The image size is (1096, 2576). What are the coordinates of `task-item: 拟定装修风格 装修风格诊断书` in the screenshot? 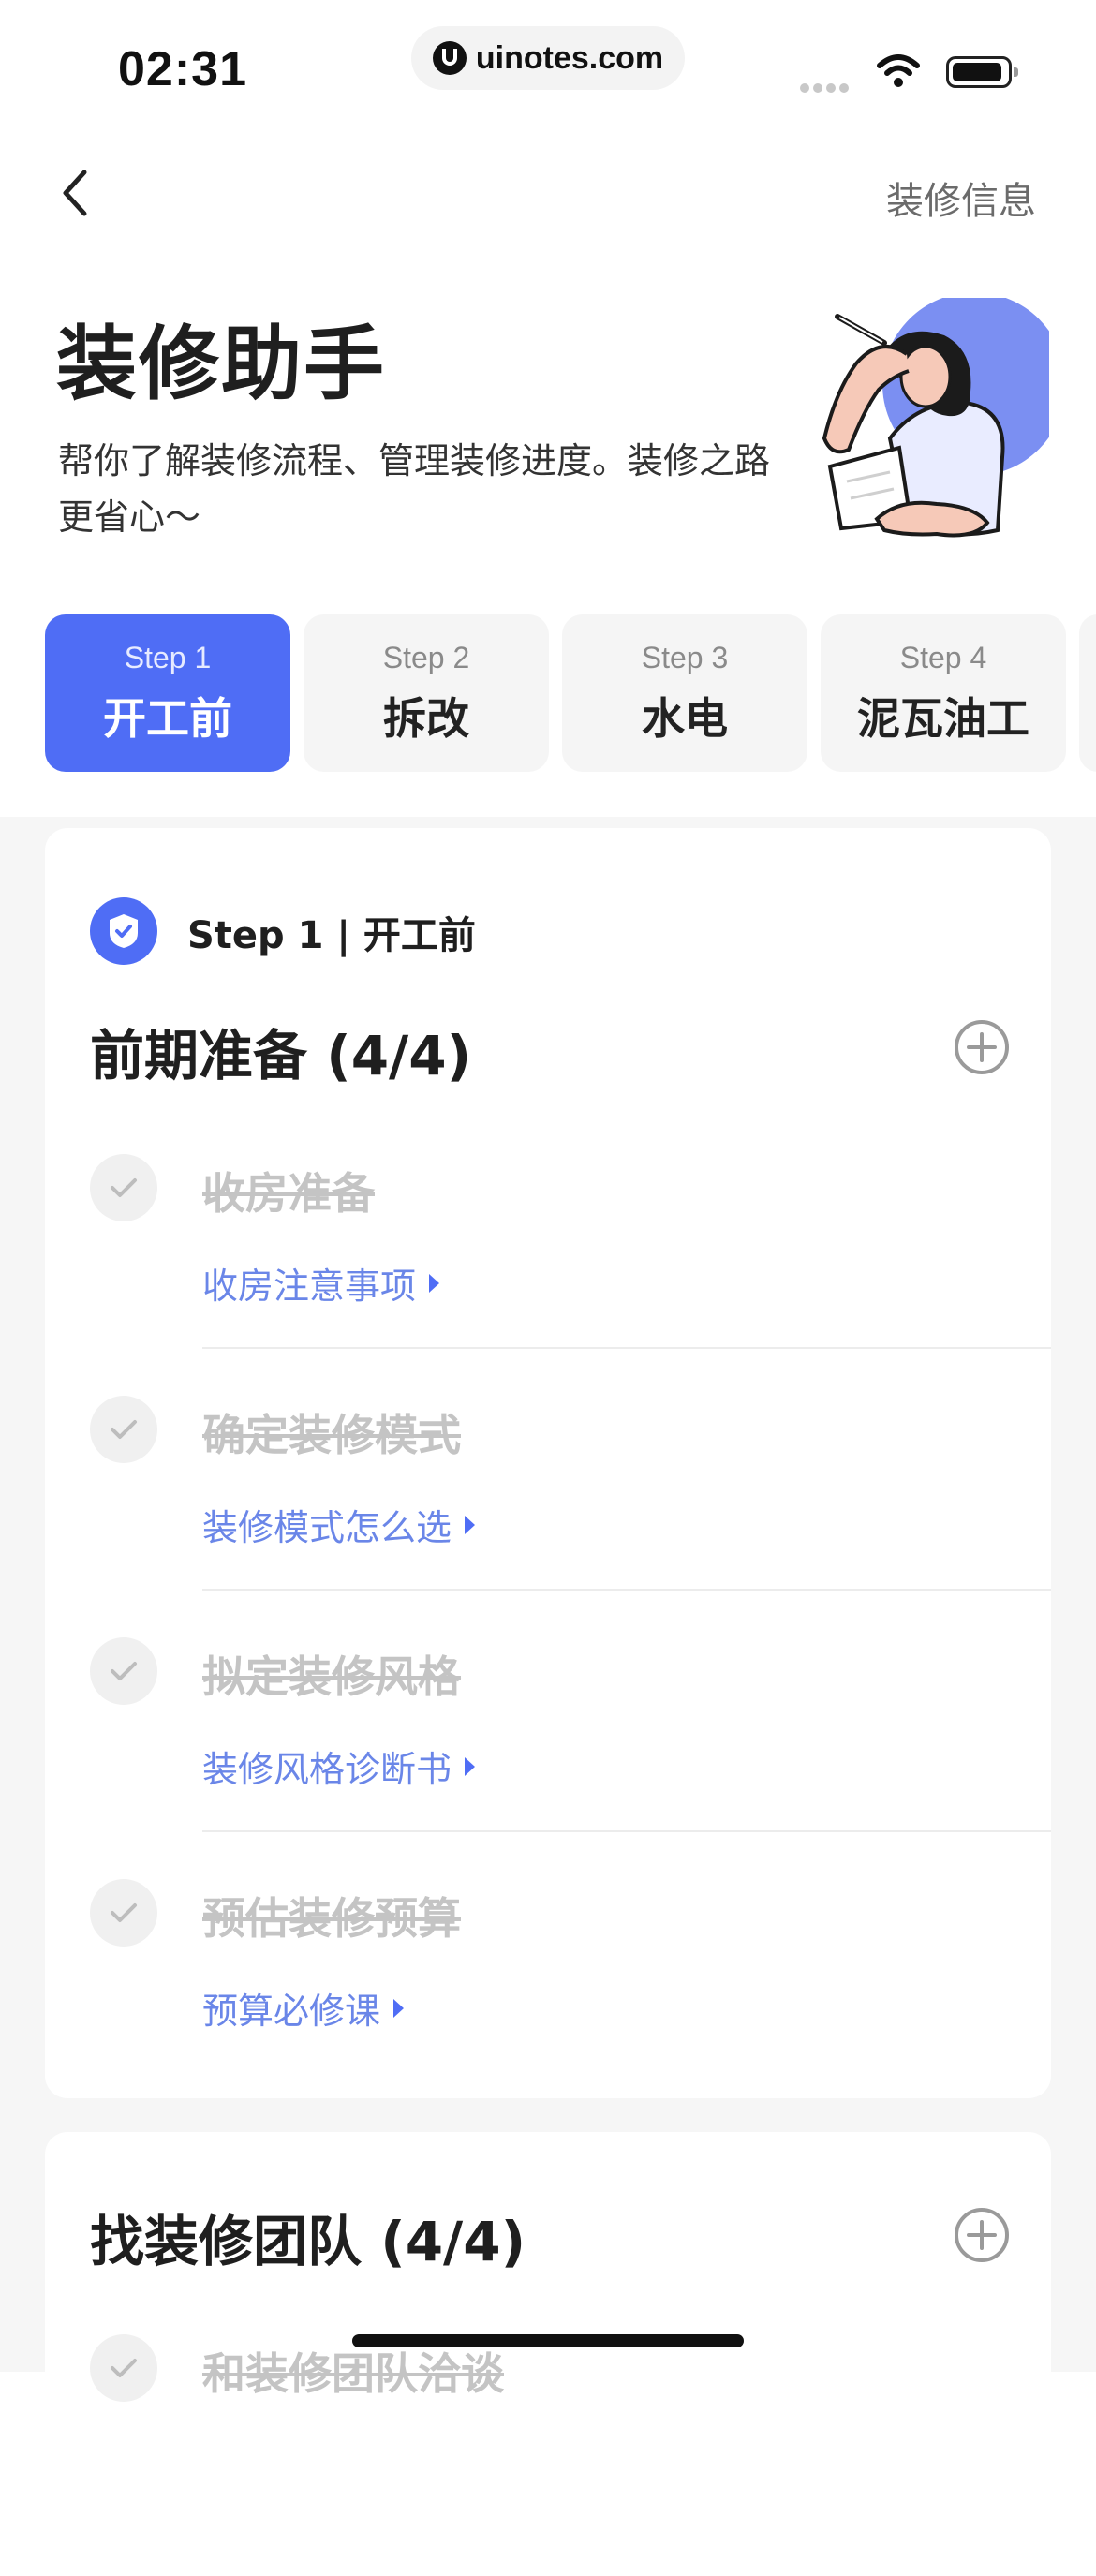 It's located at (548, 1758).